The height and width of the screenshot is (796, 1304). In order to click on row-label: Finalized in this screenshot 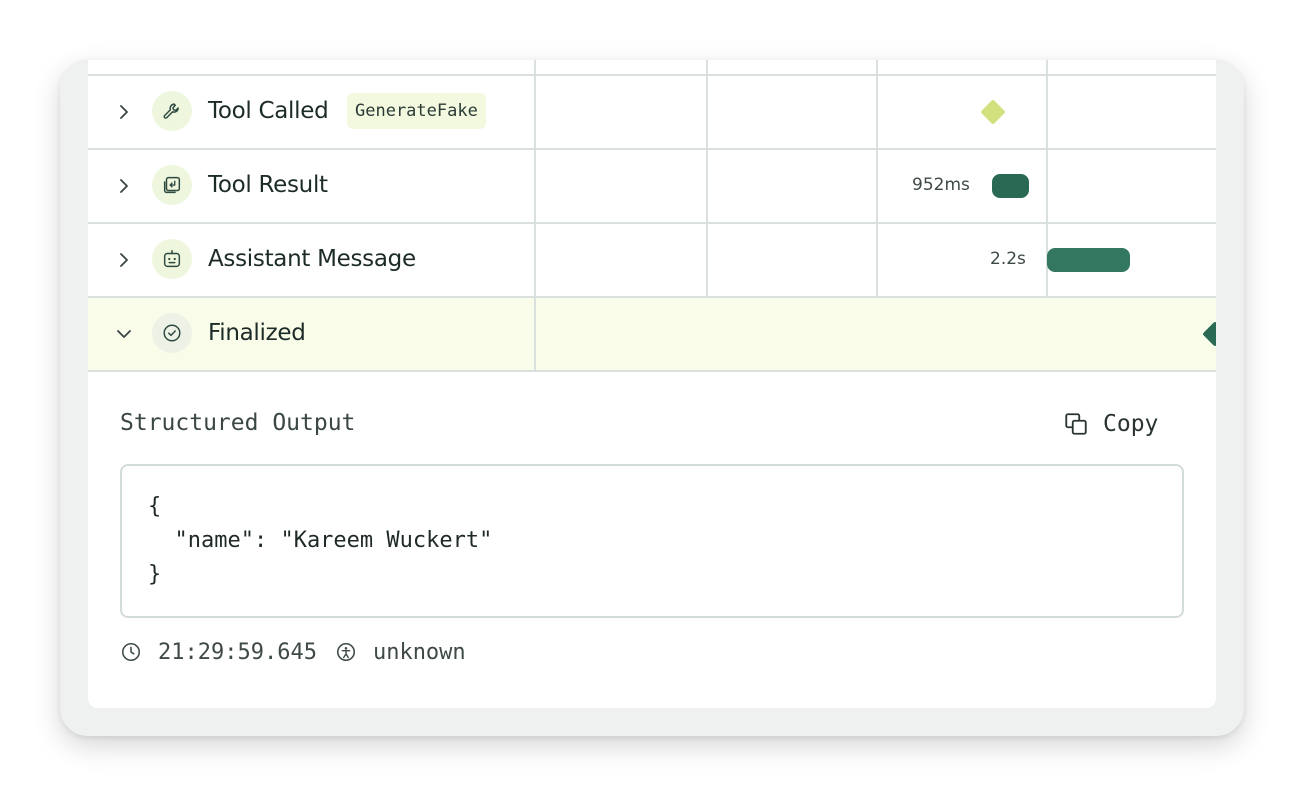, I will do `click(257, 333)`.